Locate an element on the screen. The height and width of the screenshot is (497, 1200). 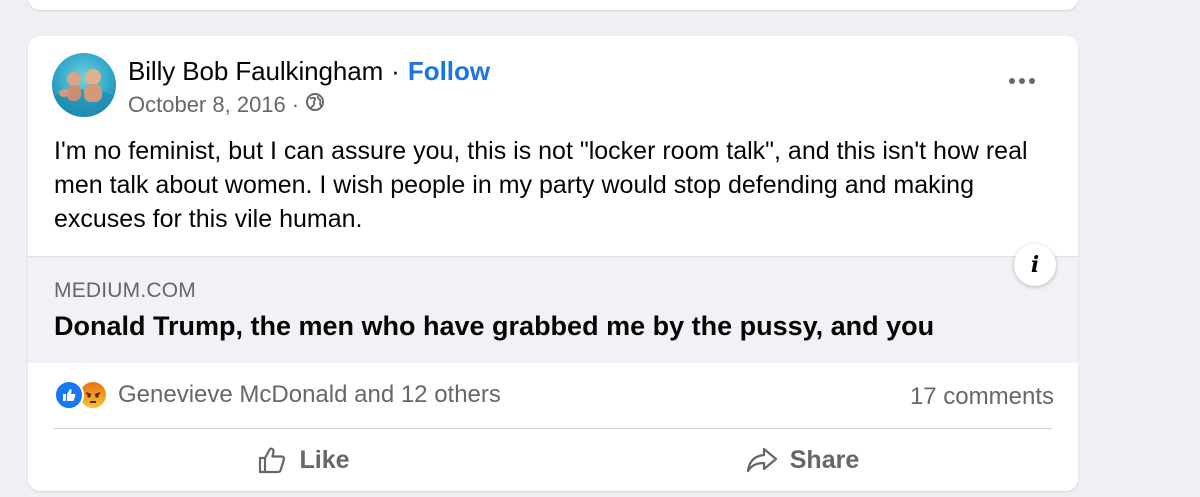
author-name: Billy Bob Faulkingham is located at coordinates (255, 71).